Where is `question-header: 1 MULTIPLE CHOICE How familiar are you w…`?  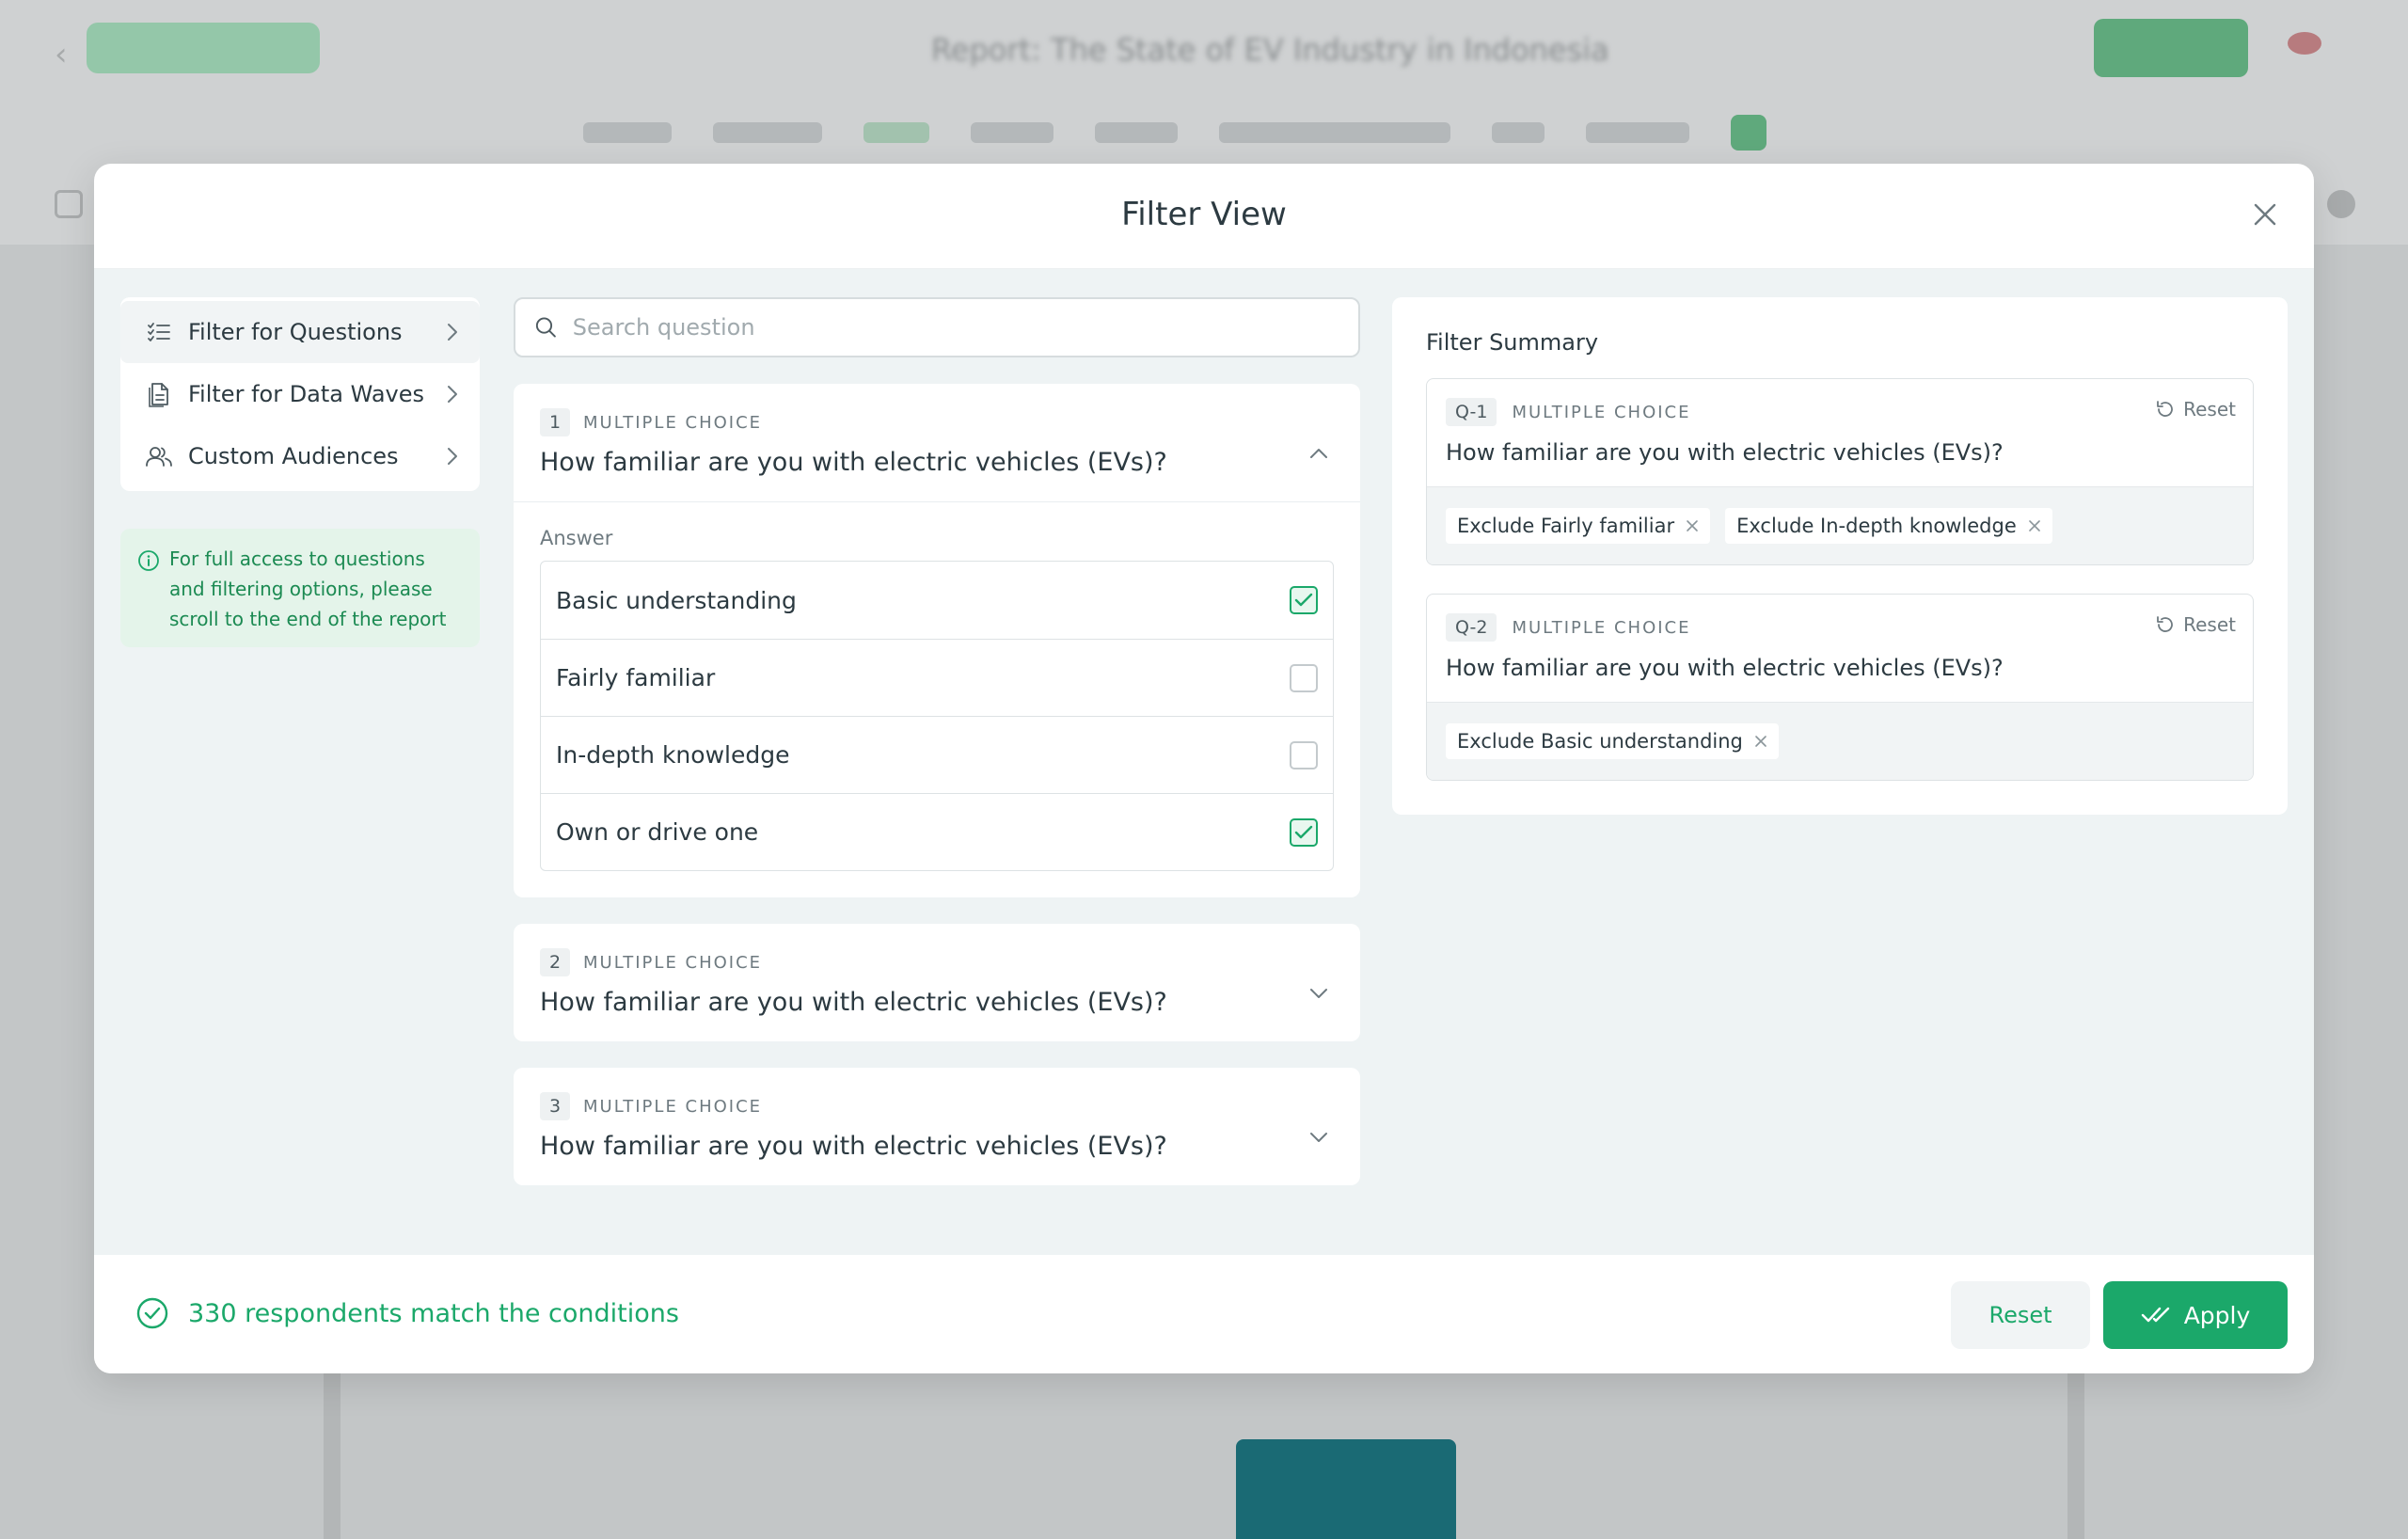
question-header: 1 MULTIPLE CHOICE How familiar are you w… is located at coordinates (937, 442).